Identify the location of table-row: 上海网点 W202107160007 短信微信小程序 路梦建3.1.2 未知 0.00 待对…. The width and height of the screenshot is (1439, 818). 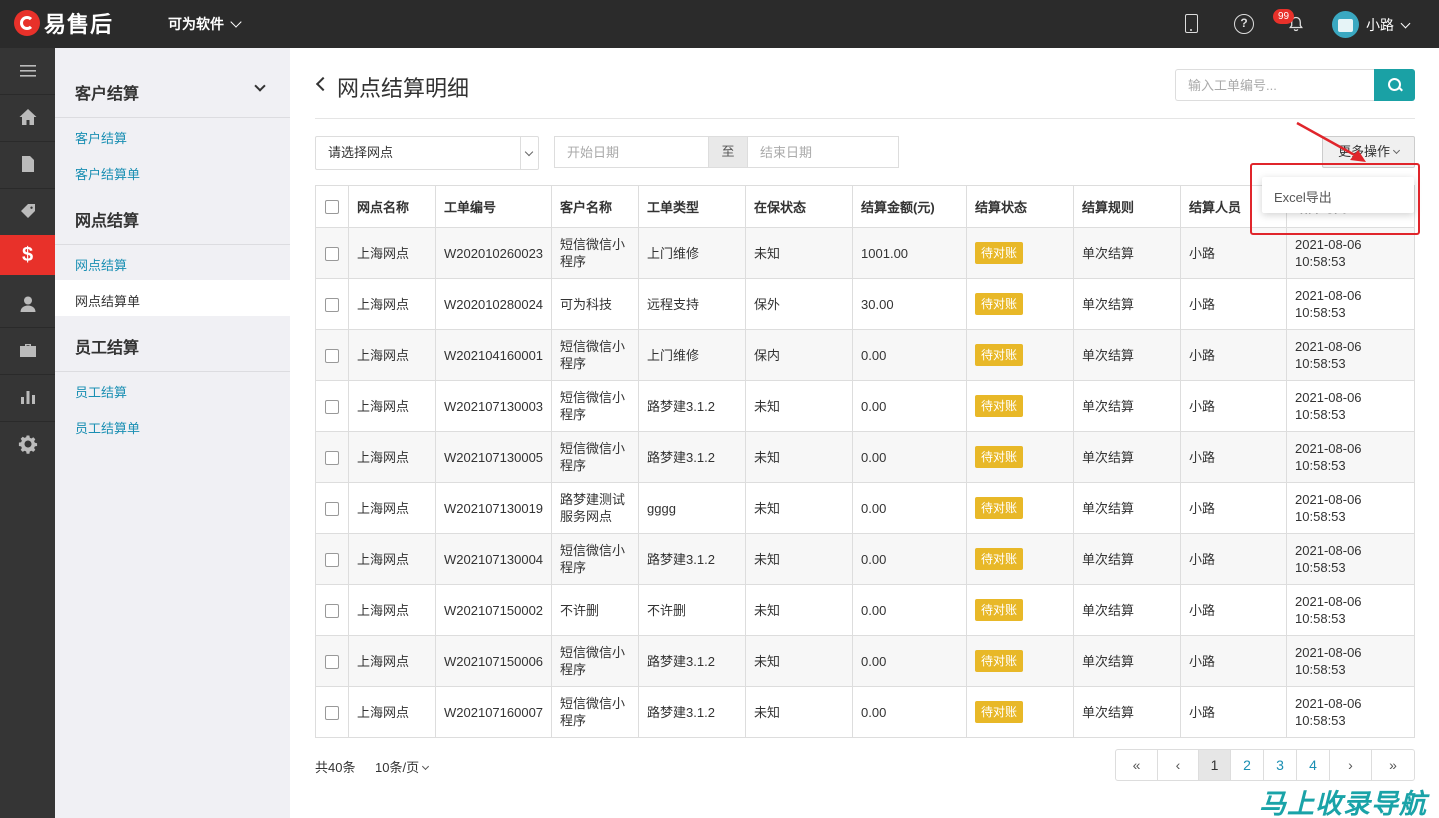
(865, 712).